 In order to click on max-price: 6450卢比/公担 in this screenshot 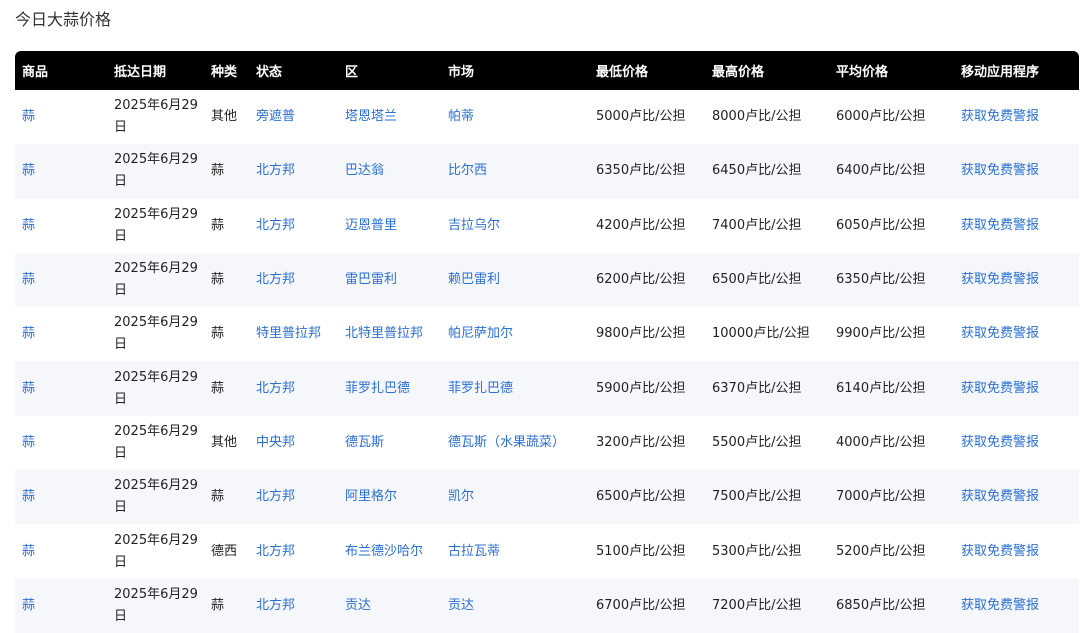, I will do `click(757, 171)`.